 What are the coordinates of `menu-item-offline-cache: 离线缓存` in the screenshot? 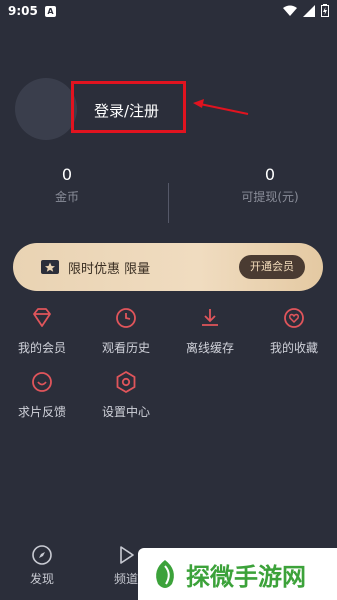 It's located at (210, 330).